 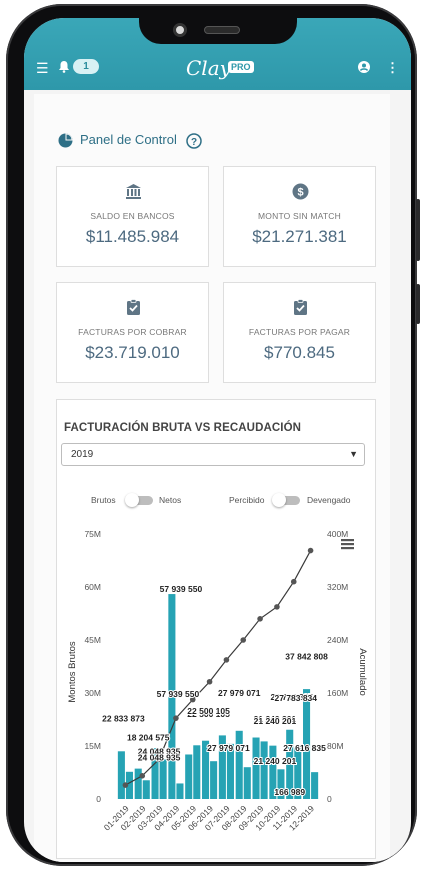 What do you see at coordinates (337, 534) in the screenshot?
I see `y-tick-label-right: 400M` at bounding box center [337, 534].